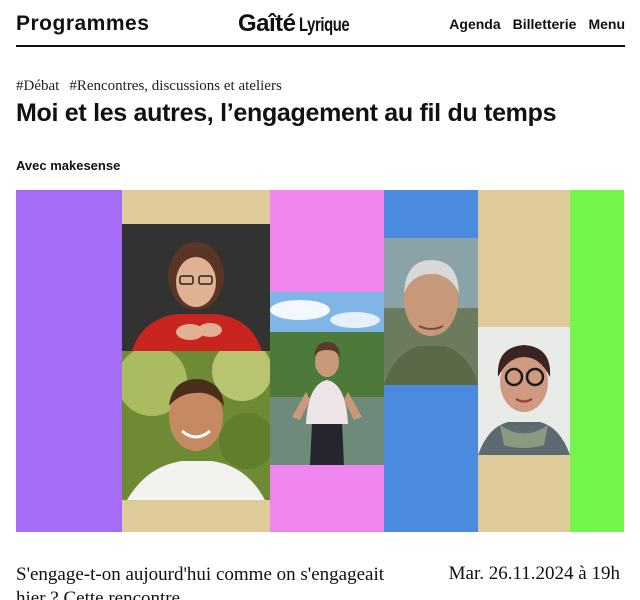 This screenshot has height=600, width=640. What do you see at coordinates (431, 311) in the screenshot?
I see `portrait-older-man` at bounding box center [431, 311].